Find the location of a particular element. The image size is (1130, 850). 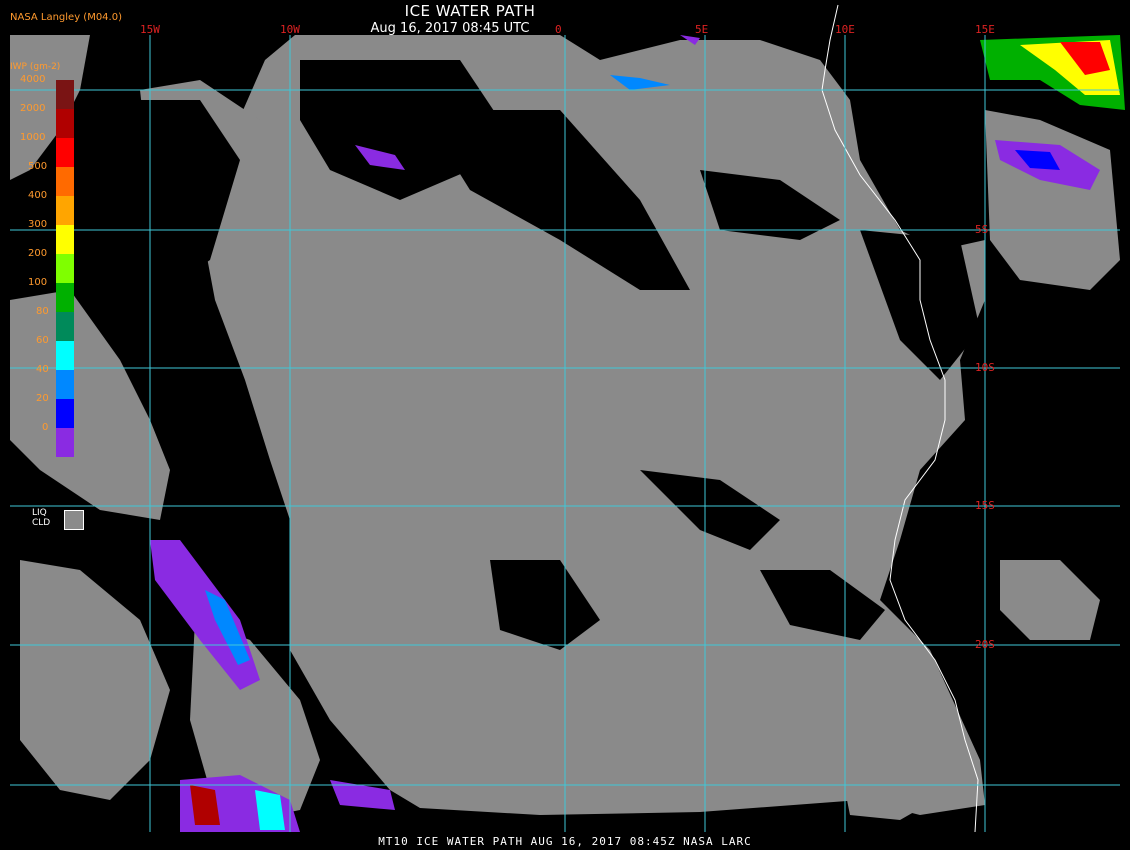

legend-unit: IWP (gm-2) is located at coordinates (35, 67).